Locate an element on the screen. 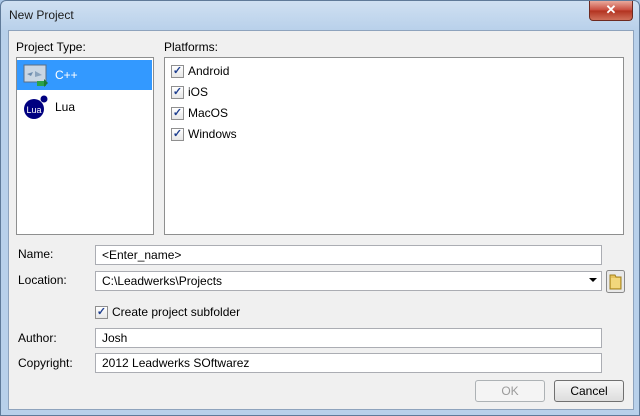  close-button: ✕ is located at coordinates (611, 11).